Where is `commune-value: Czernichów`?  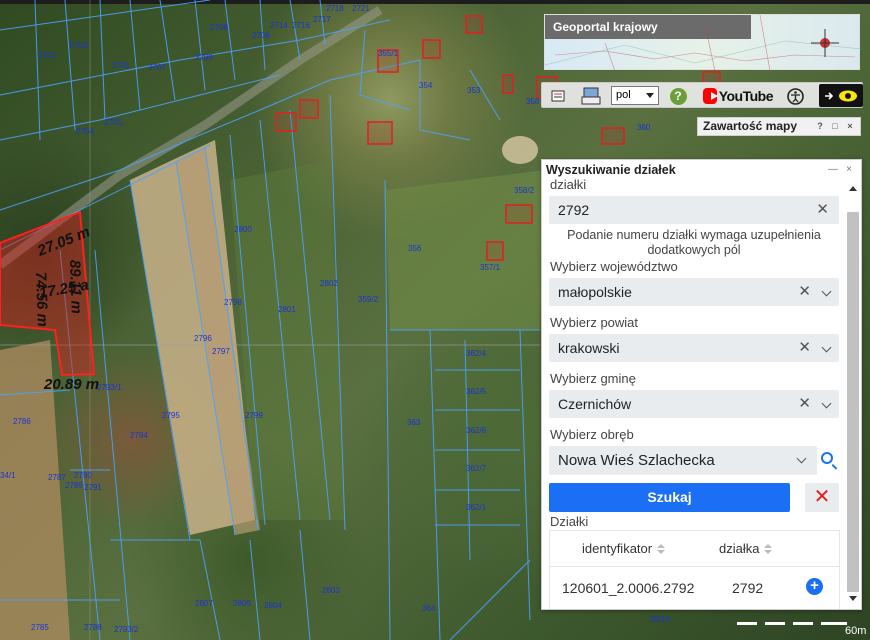
commune-value: Czernichów is located at coordinates (595, 404).